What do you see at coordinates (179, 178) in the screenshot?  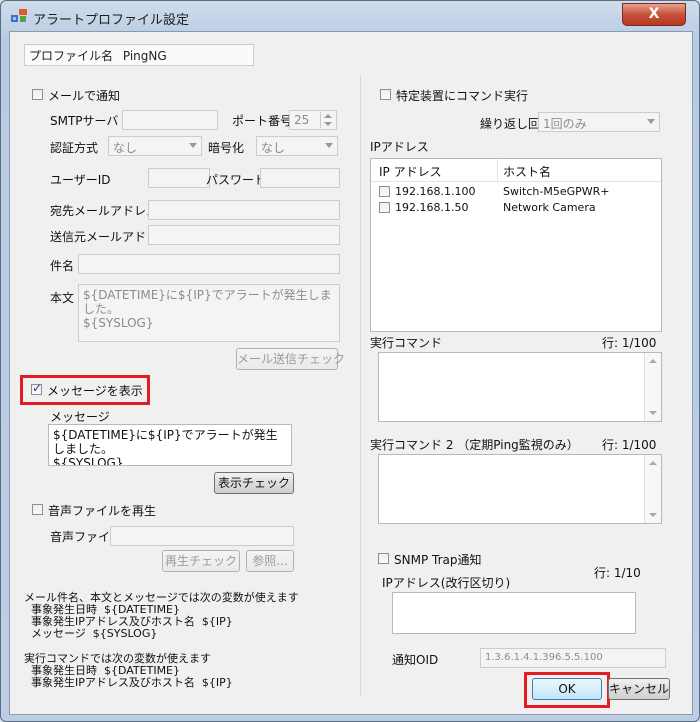 I see `userid-input` at bounding box center [179, 178].